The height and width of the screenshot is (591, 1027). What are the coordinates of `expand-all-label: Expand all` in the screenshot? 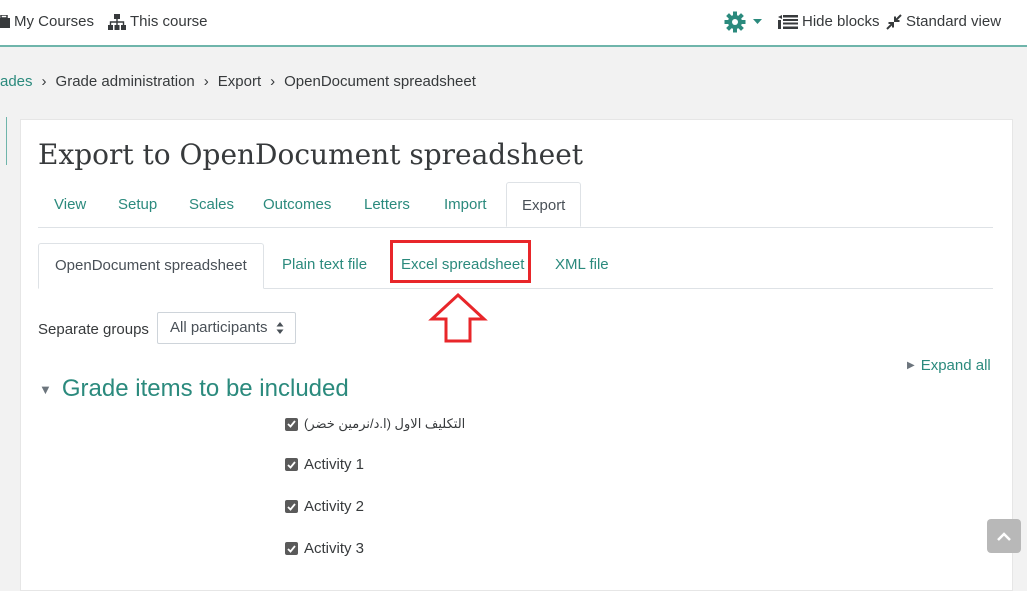 It's located at (955, 365).